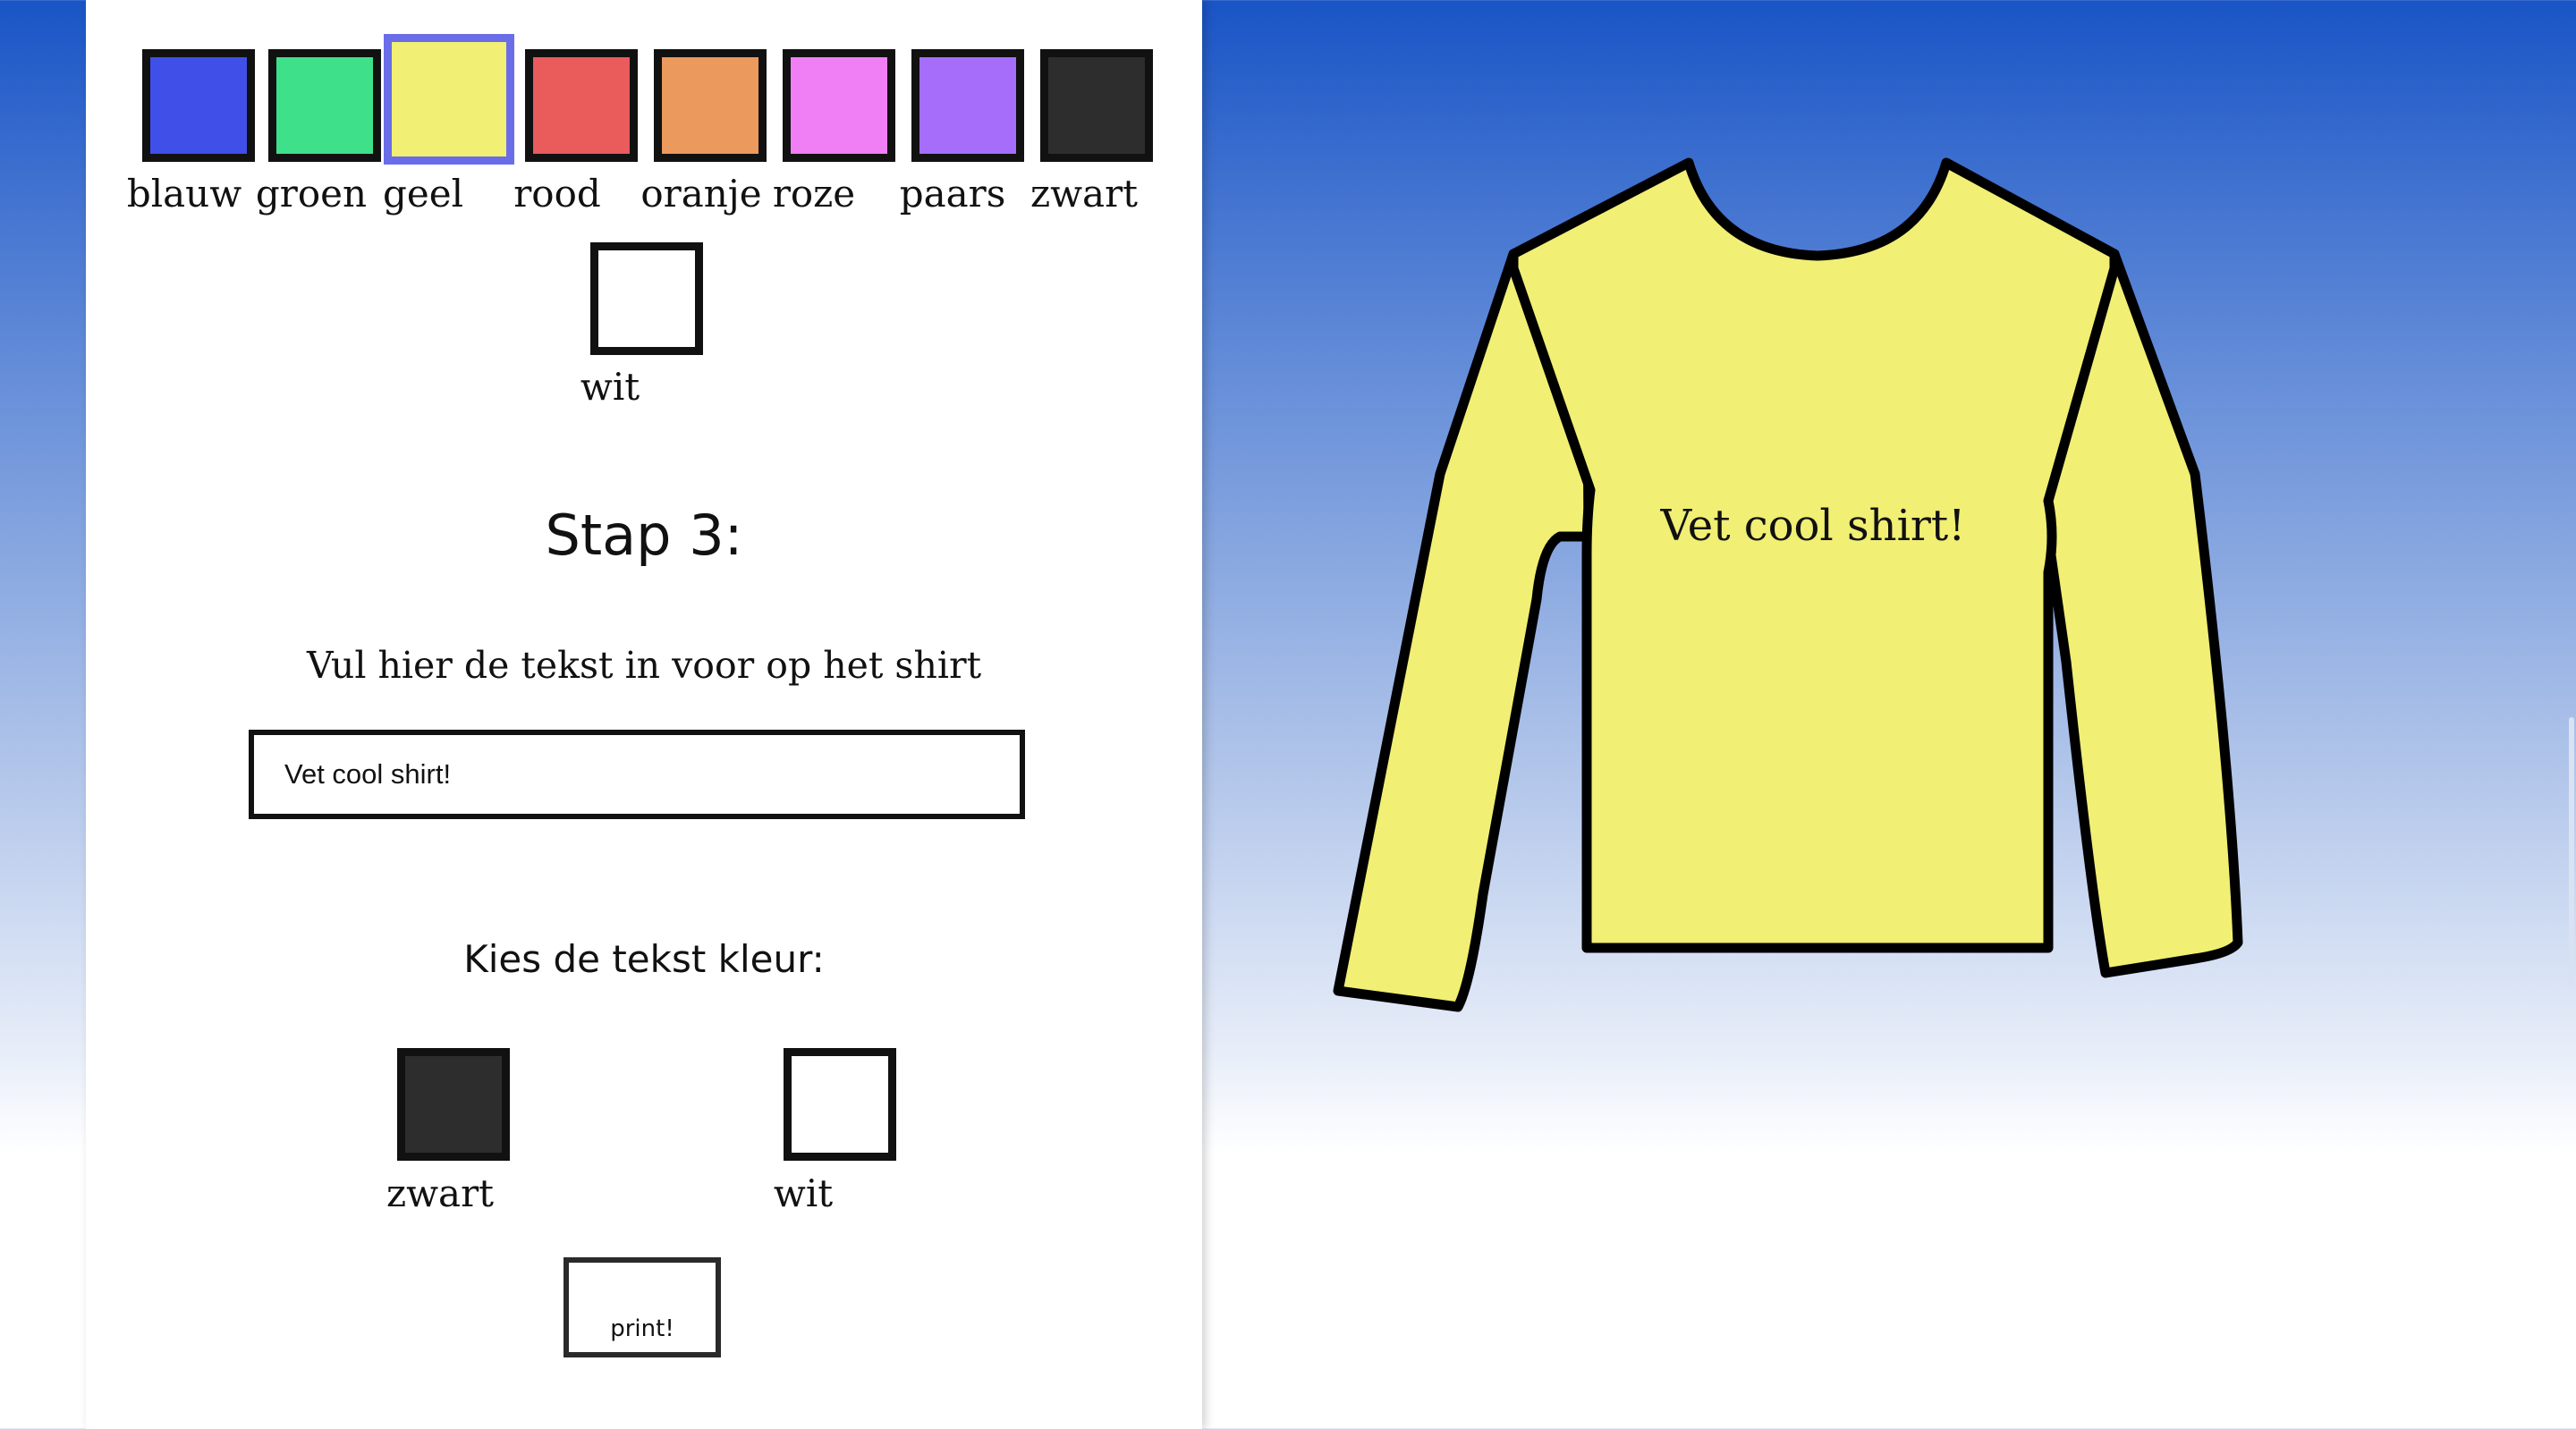 This screenshot has height=1429, width=2576. Describe the element at coordinates (646, 298) in the screenshot. I see `shirt-color-wit` at that location.